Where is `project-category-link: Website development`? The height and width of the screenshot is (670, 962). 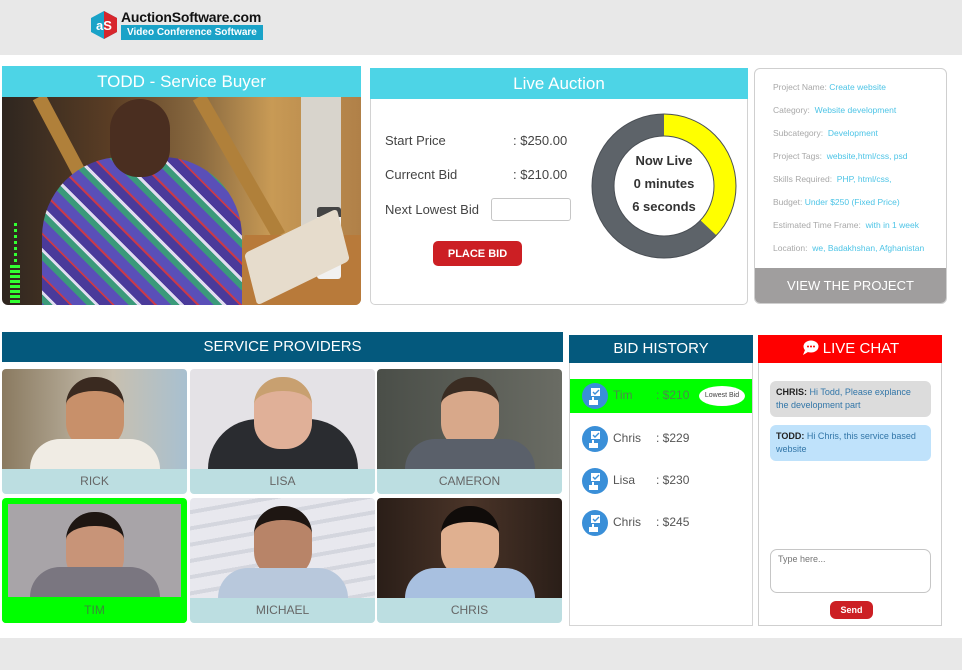 project-category-link: Website development is located at coordinates (856, 110).